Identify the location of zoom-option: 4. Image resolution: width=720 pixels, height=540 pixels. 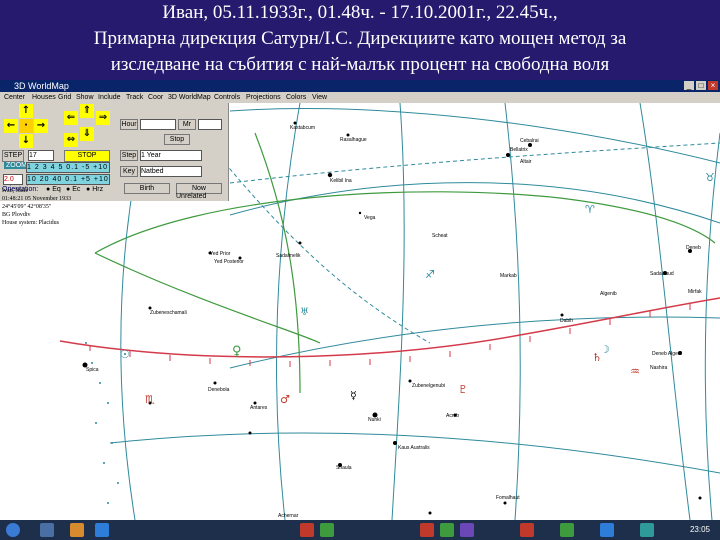
(53, 167).